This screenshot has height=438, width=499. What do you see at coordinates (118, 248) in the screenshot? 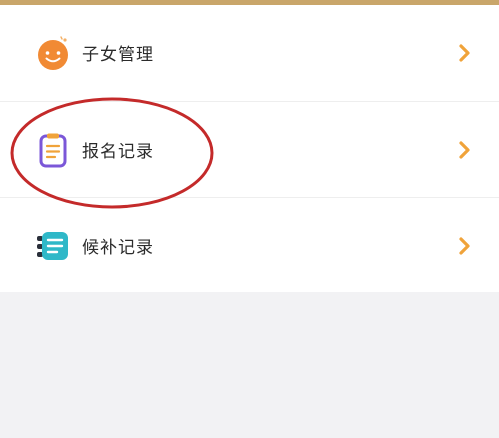
I see `menu-item-label: 候补记录` at bounding box center [118, 248].